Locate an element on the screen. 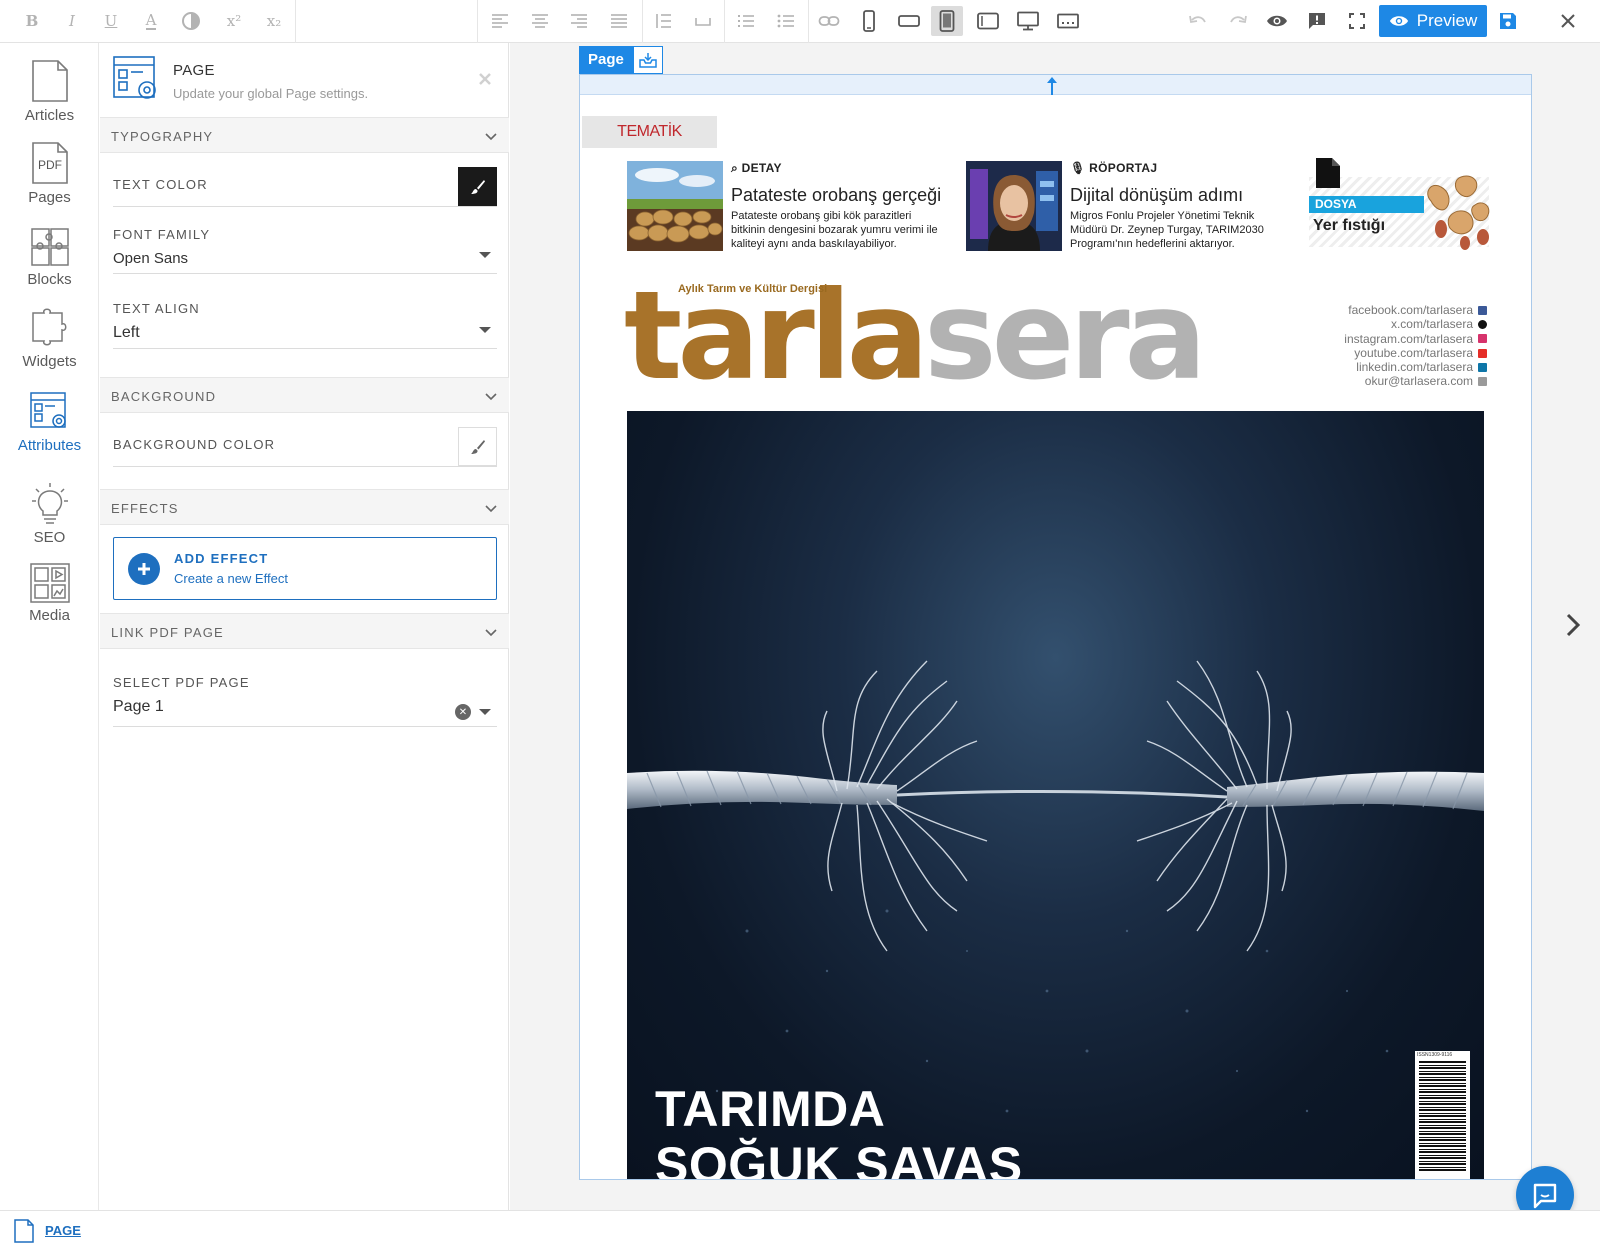  save-button is located at coordinates (1508, 21).